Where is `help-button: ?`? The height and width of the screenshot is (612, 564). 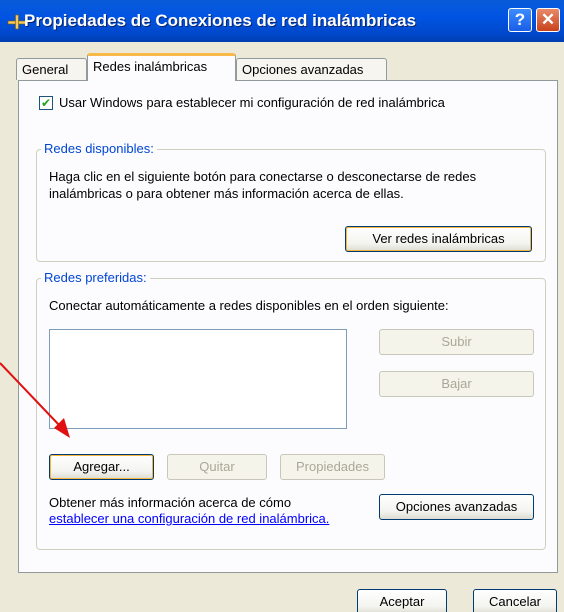 help-button: ? is located at coordinates (520, 20).